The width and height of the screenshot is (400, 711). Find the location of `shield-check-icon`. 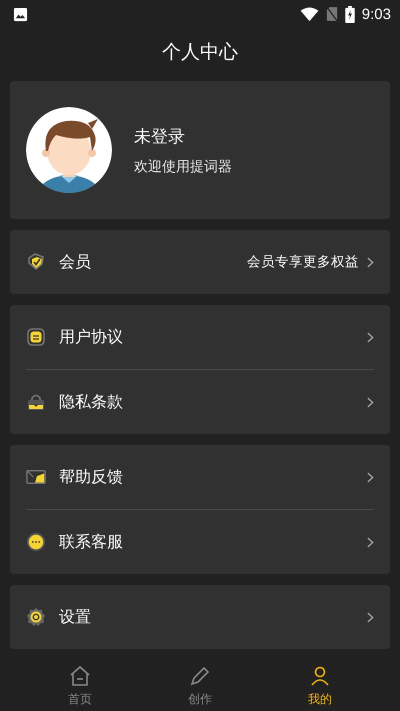

shield-check-icon is located at coordinates (36, 262).